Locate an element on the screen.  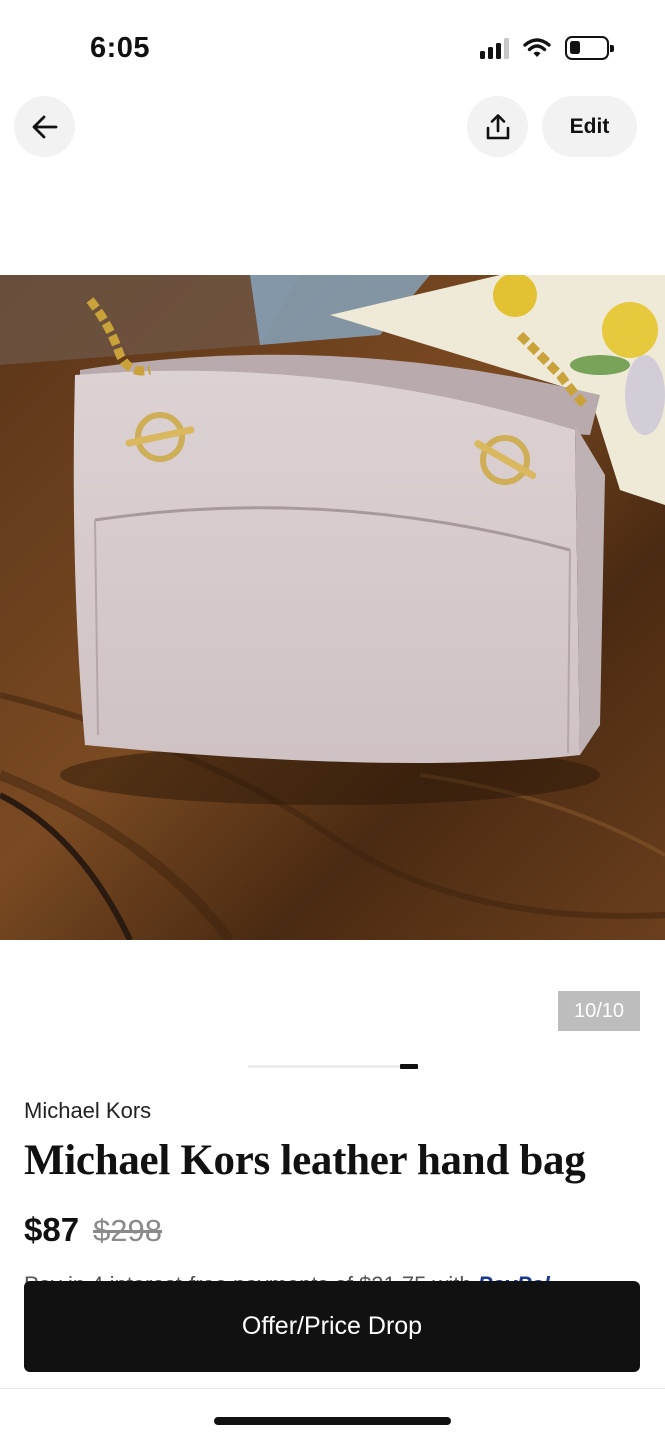
edit-button: Edit is located at coordinates (589, 126).